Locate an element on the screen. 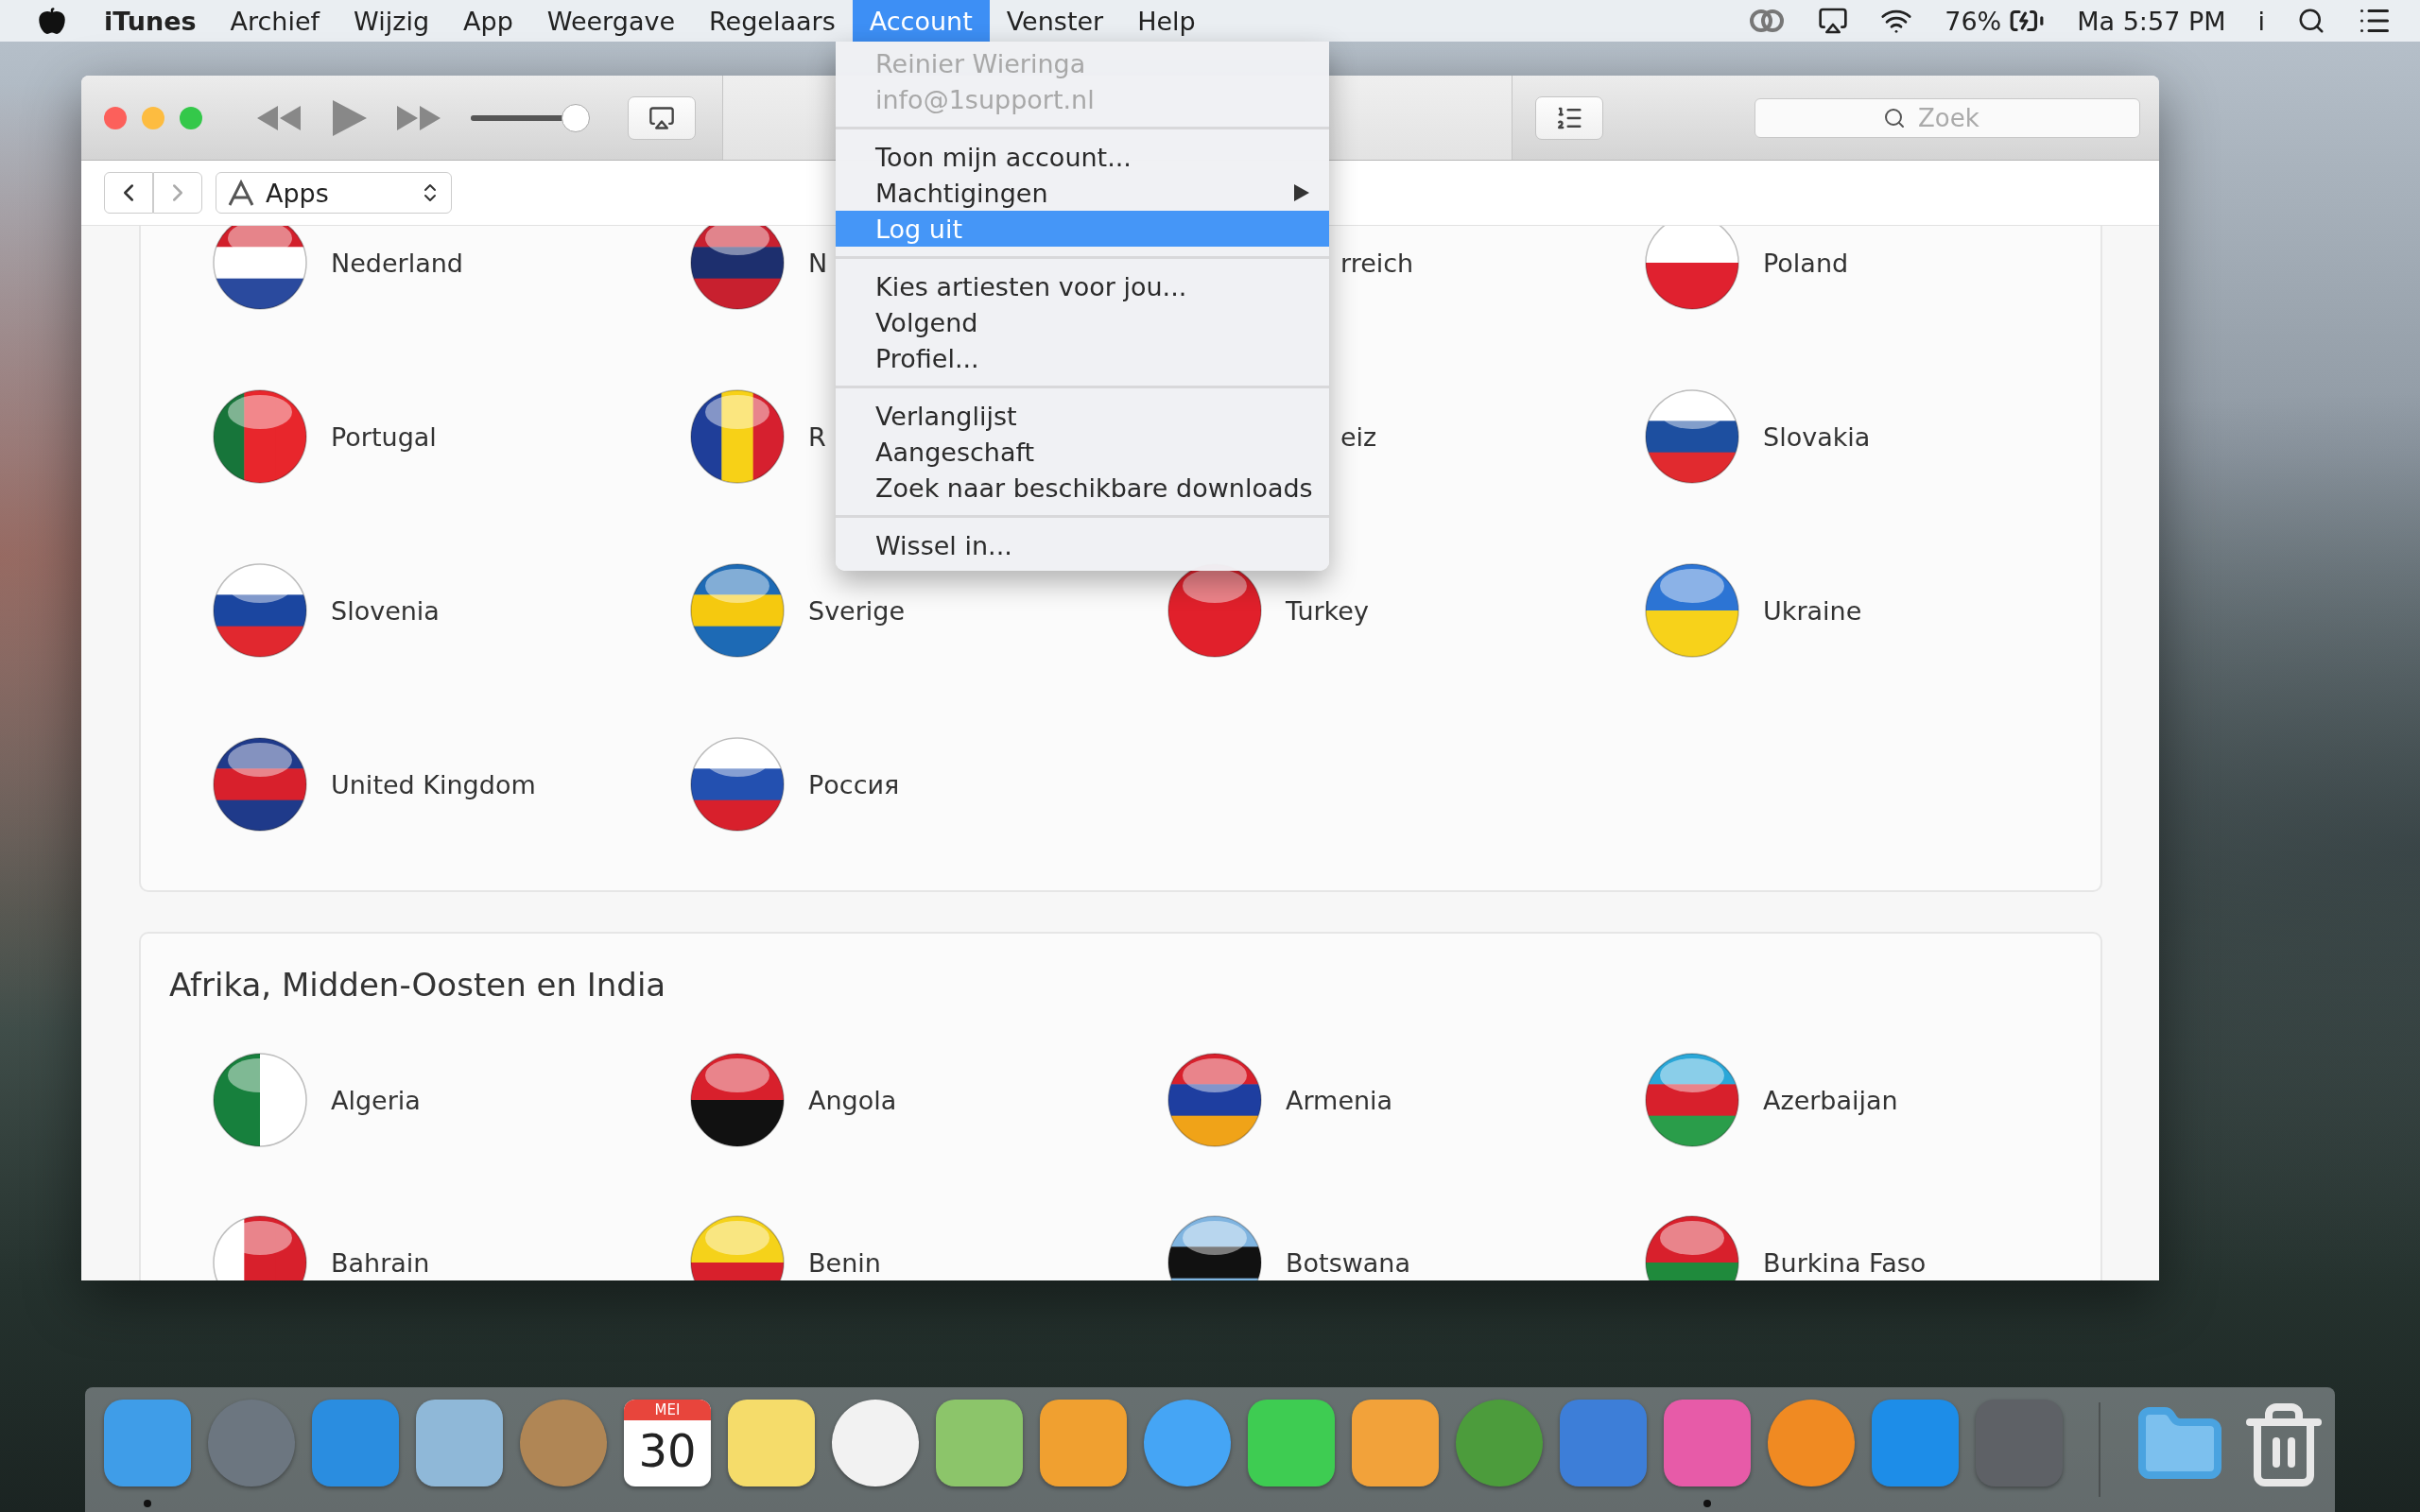 Image resolution: width=2420 pixels, height=1512 pixels. country-link: Angola is located at coordinates (793, 1100).